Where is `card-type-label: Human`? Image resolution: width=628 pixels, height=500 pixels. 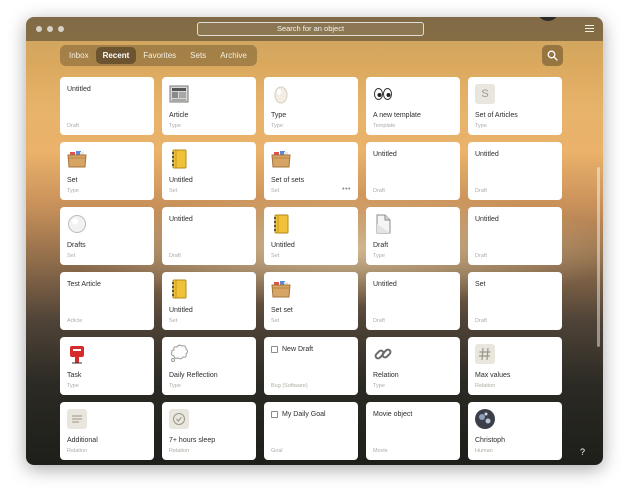
card-type-label: Human is located at coordinates (484, 451).